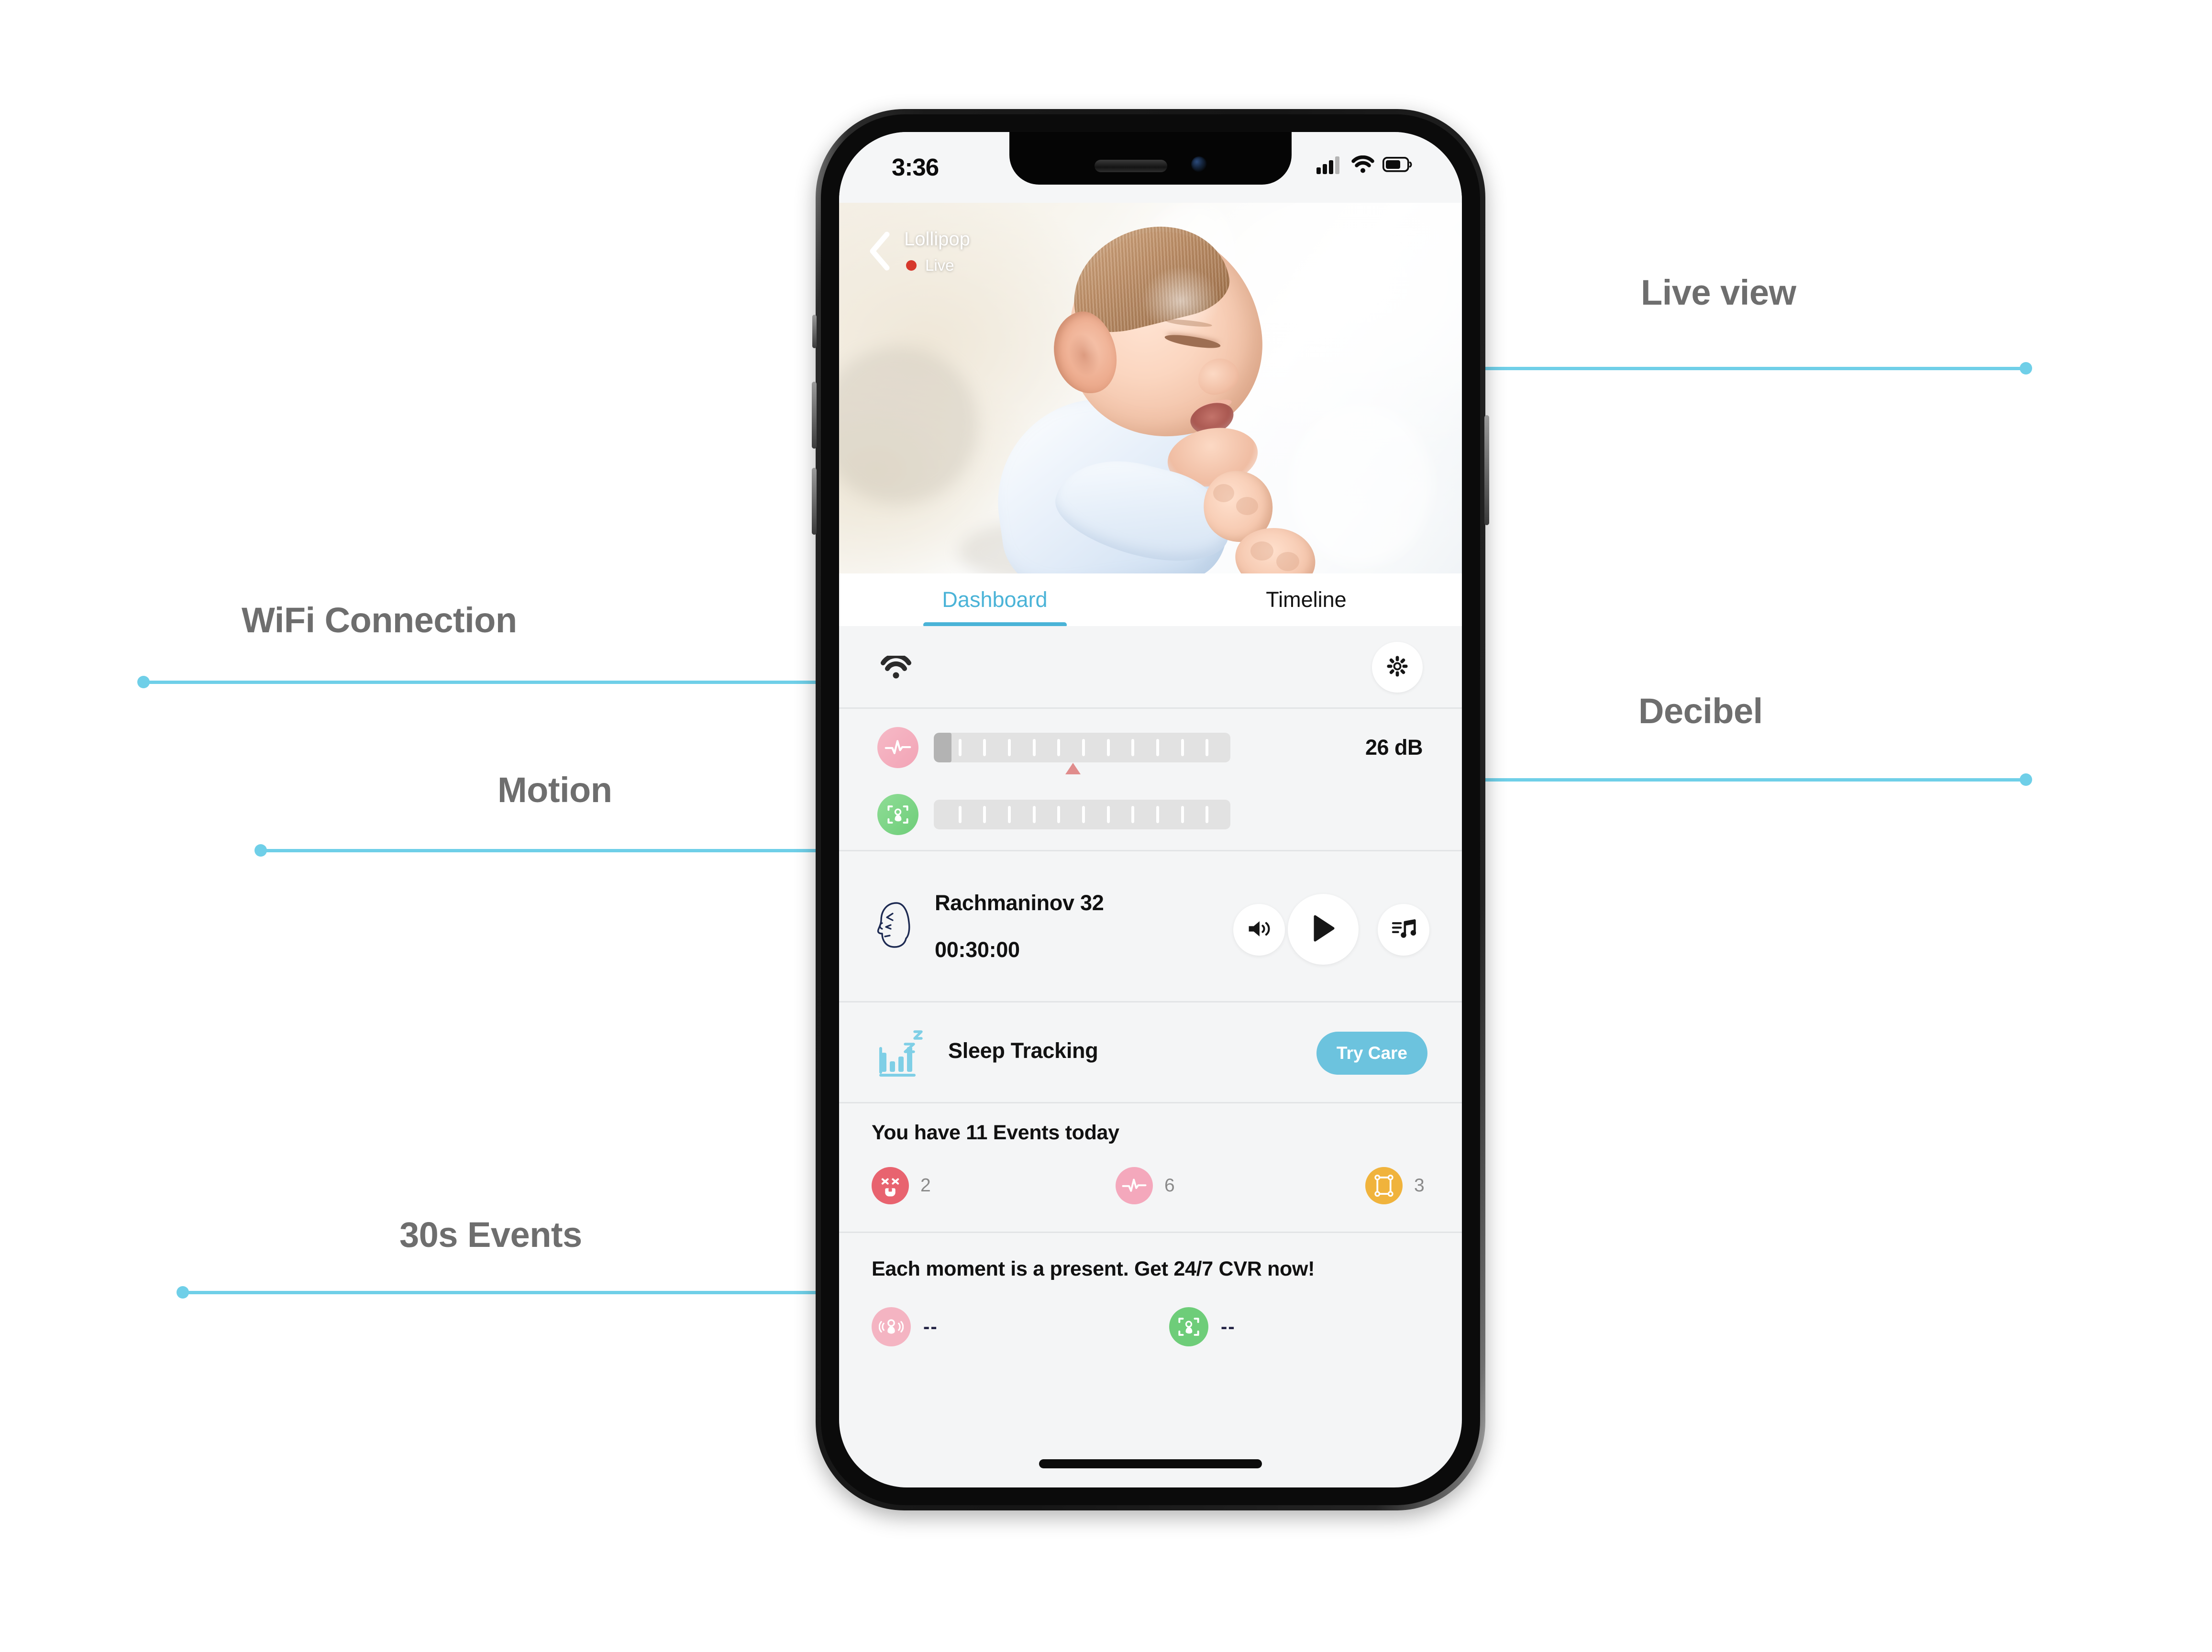 This screenshot has width=2212, height=1652. I want to click on annotation-label-30s-events: 30s Events, so click(490, 1235).